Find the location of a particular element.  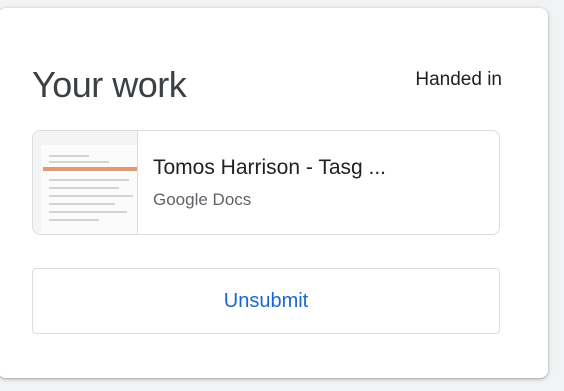

thumbnail-accent-bar is located at coordinates (90, 169).